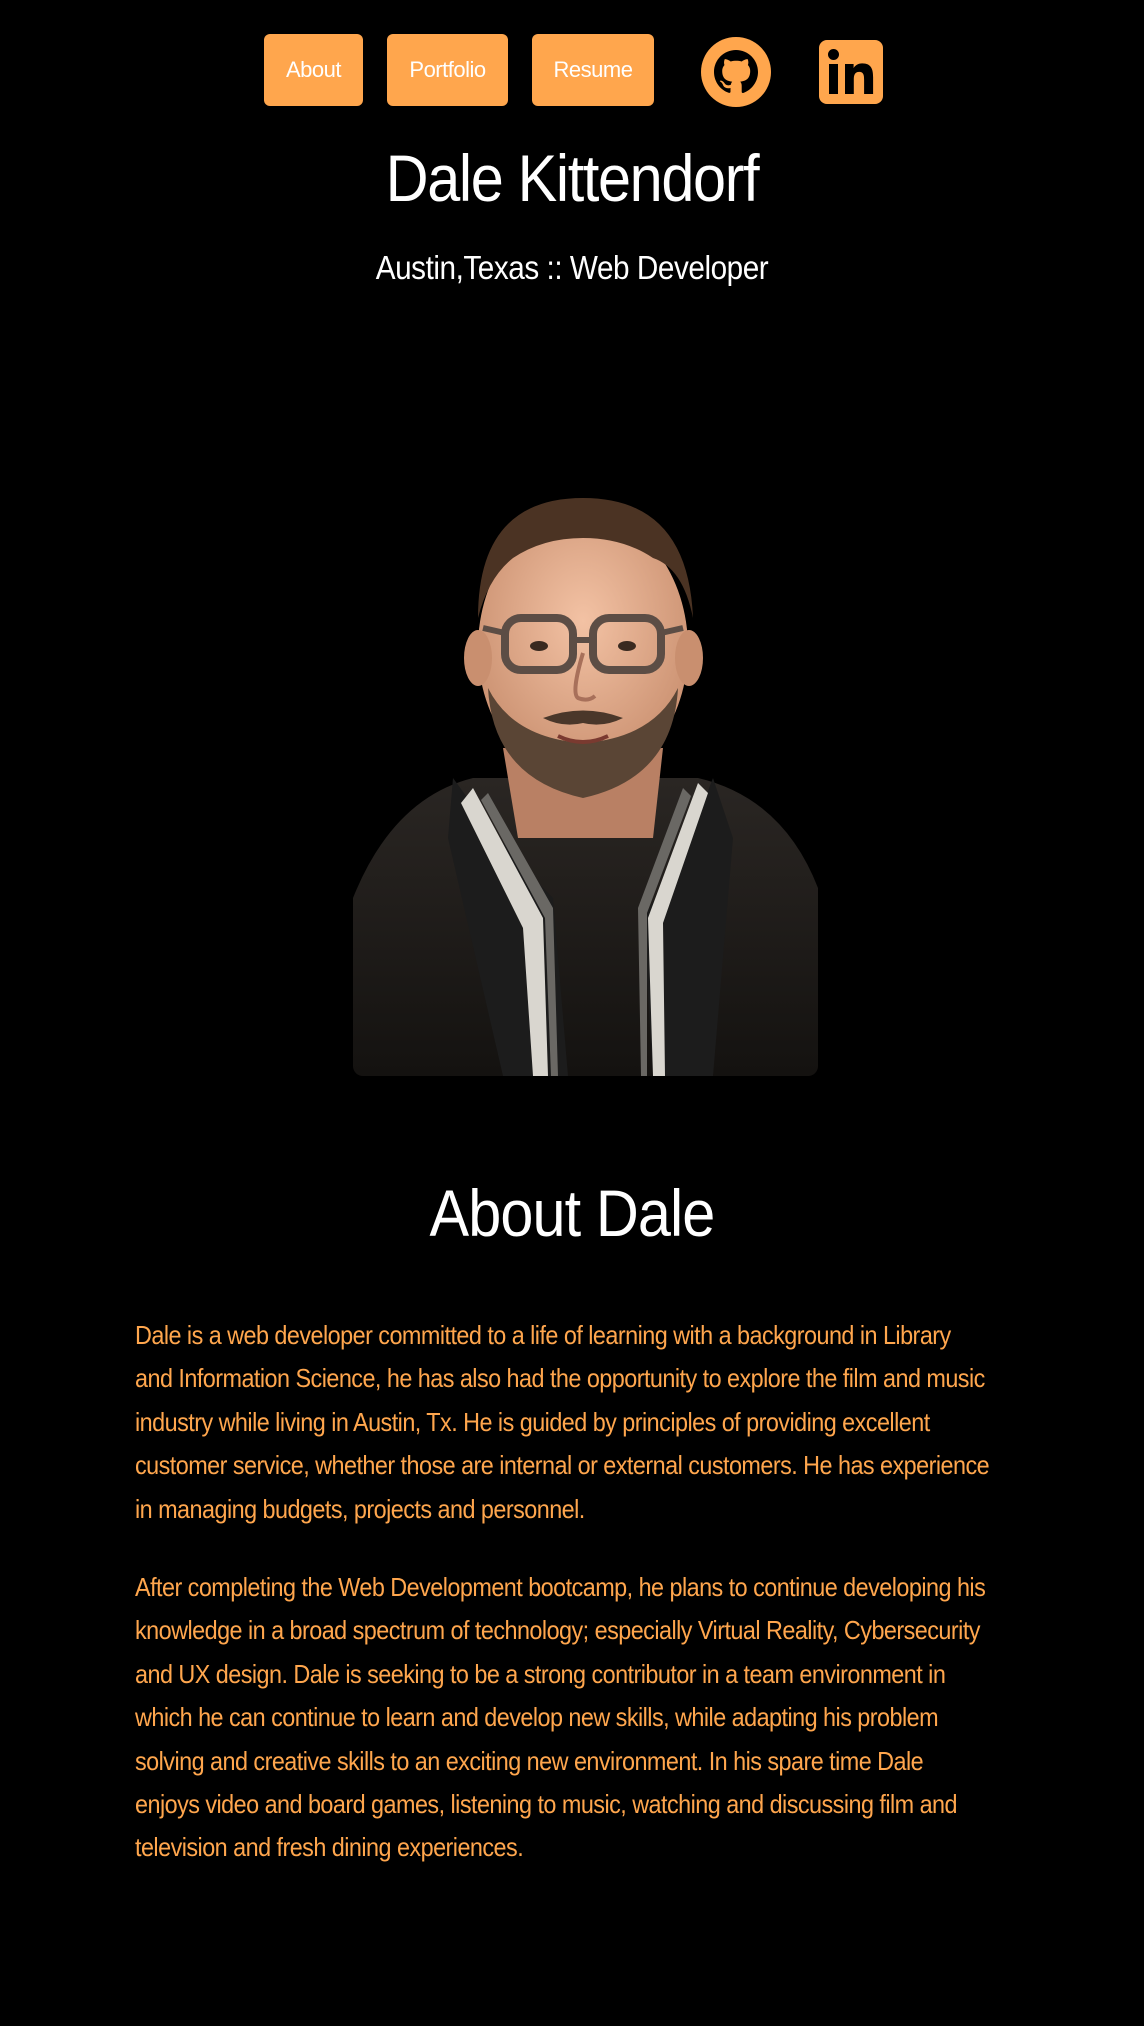 This screenshot has width=1144, height=2026. Describe the element at coordinates (593, 70) in the screenshot. I see `resume-button: Resume` at that location.